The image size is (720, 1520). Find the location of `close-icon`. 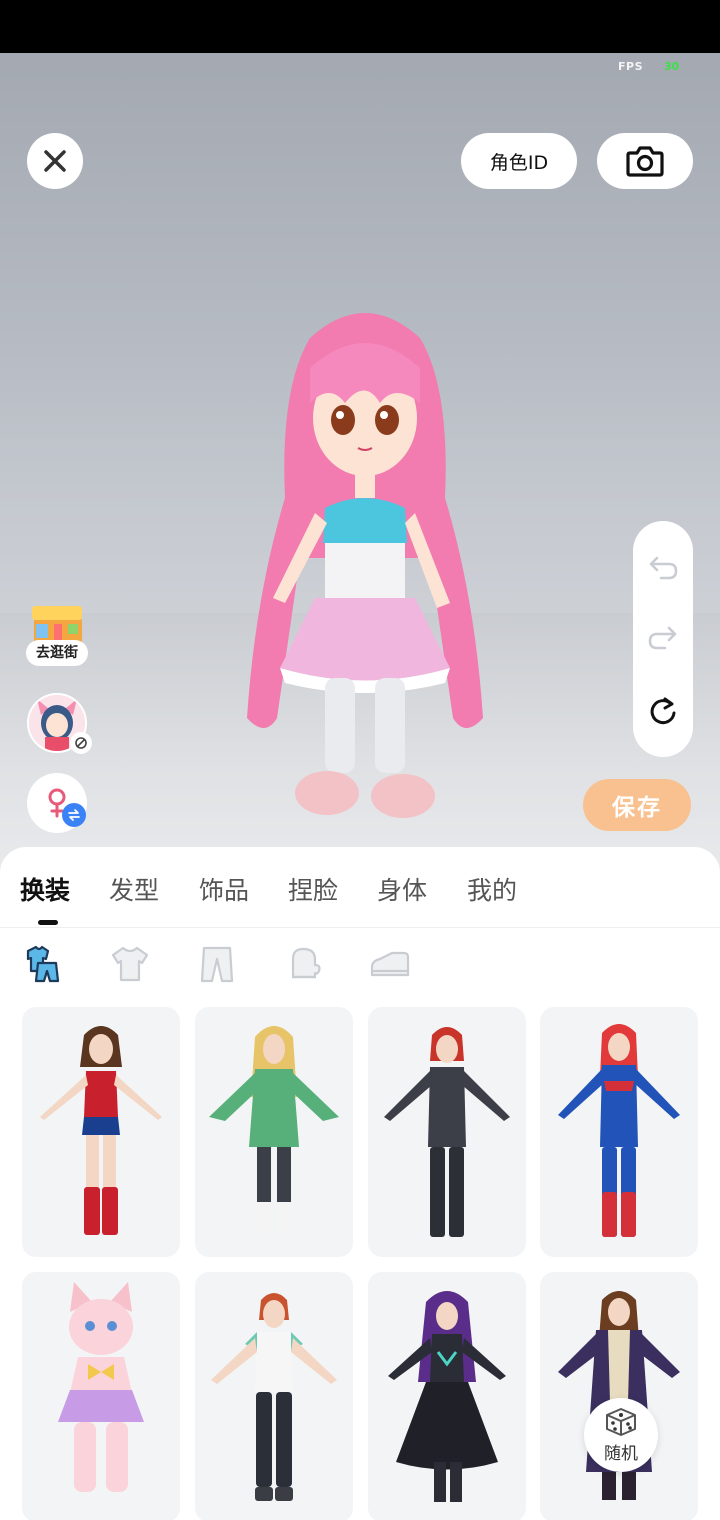

close-icon is located at coordinates (55, 161).